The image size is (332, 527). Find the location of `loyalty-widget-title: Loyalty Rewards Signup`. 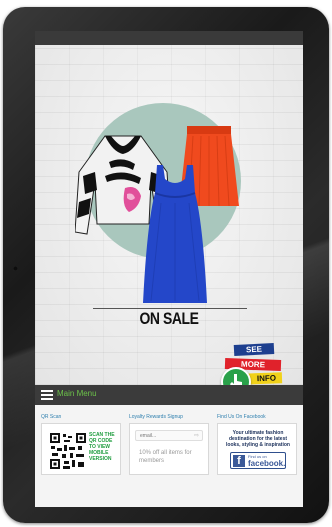

loyalty-widget-title: Loyalty Rewards Signup is located at coordinates (156, 417).